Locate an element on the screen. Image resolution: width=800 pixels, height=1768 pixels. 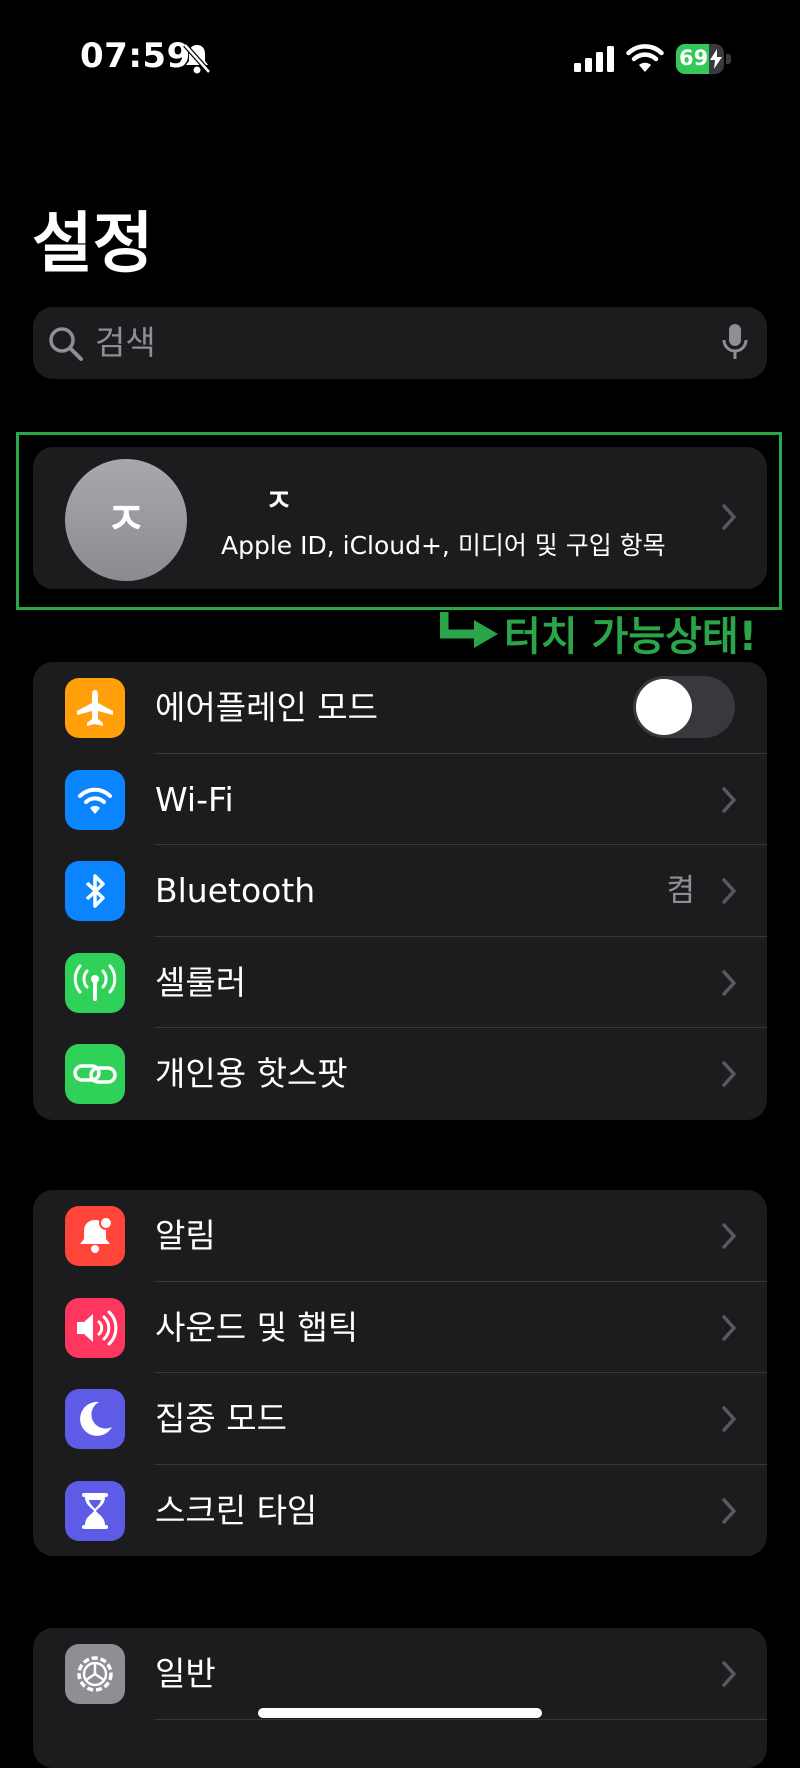
row-general: 일반 is located at coordinates (400, 1674).